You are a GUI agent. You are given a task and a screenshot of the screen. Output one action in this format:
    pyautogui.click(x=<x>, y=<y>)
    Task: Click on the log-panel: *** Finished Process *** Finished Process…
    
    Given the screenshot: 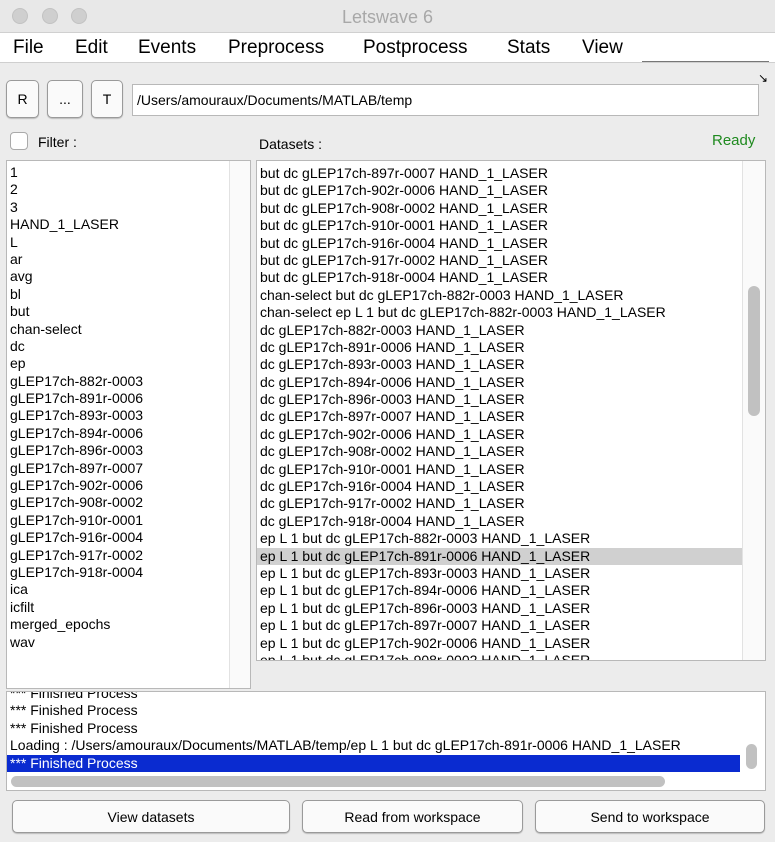 What is the action you would take?
    pyautogui.click(x=386, y=741)
    